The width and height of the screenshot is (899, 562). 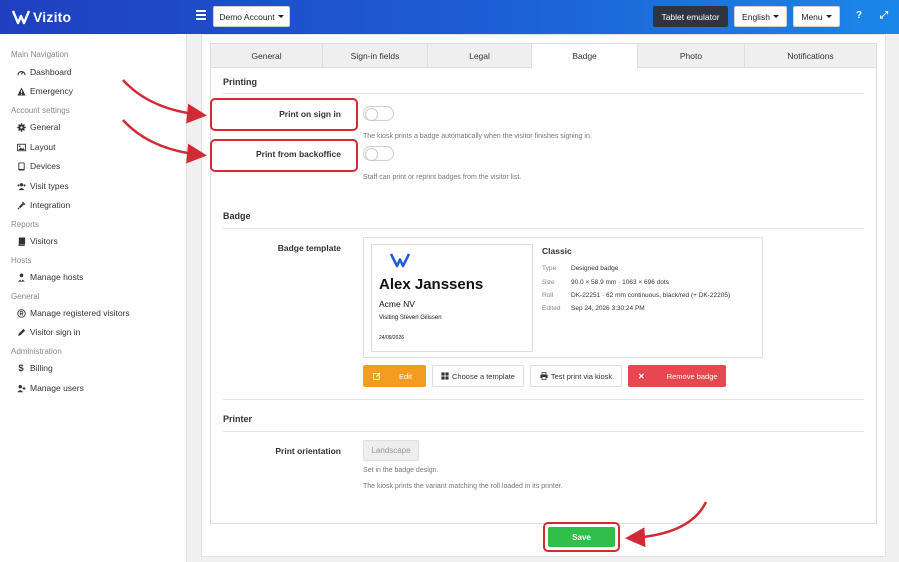 I want to click on highlight-box-save, so click(x=581, y=537).